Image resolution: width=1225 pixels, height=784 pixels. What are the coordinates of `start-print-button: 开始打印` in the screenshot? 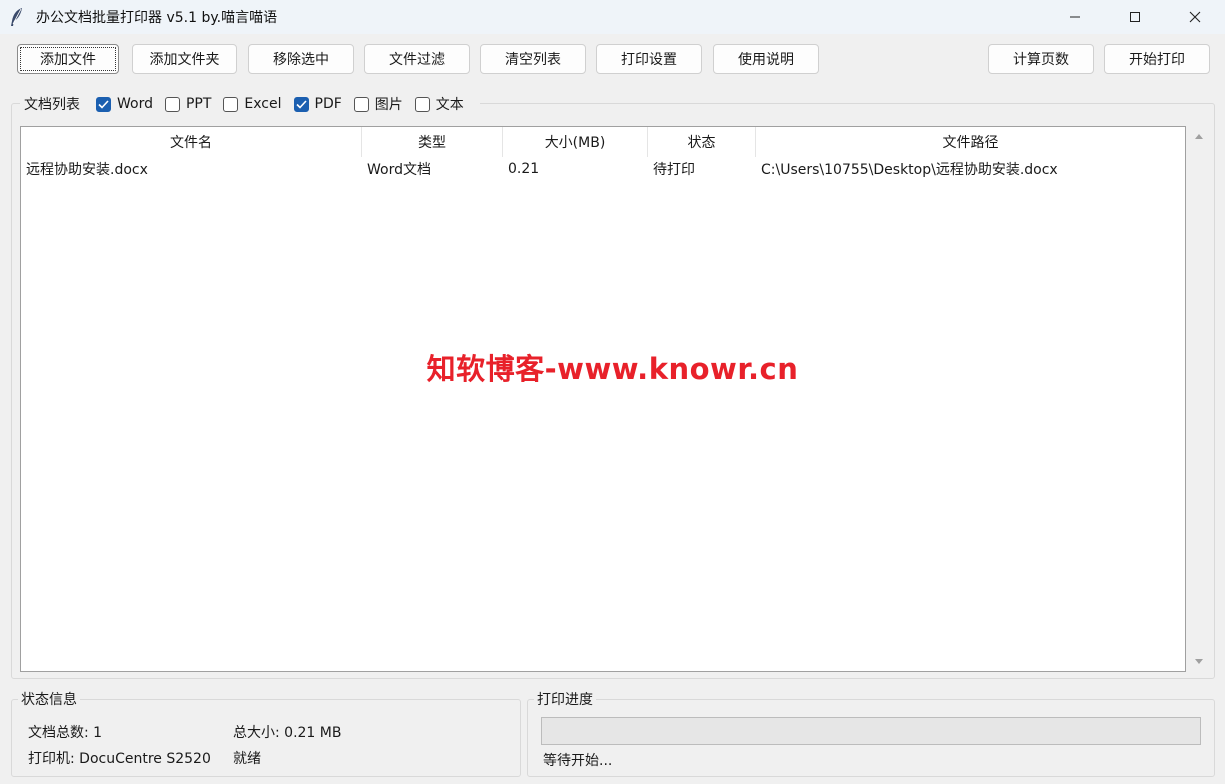 It's located at (1157, 59).